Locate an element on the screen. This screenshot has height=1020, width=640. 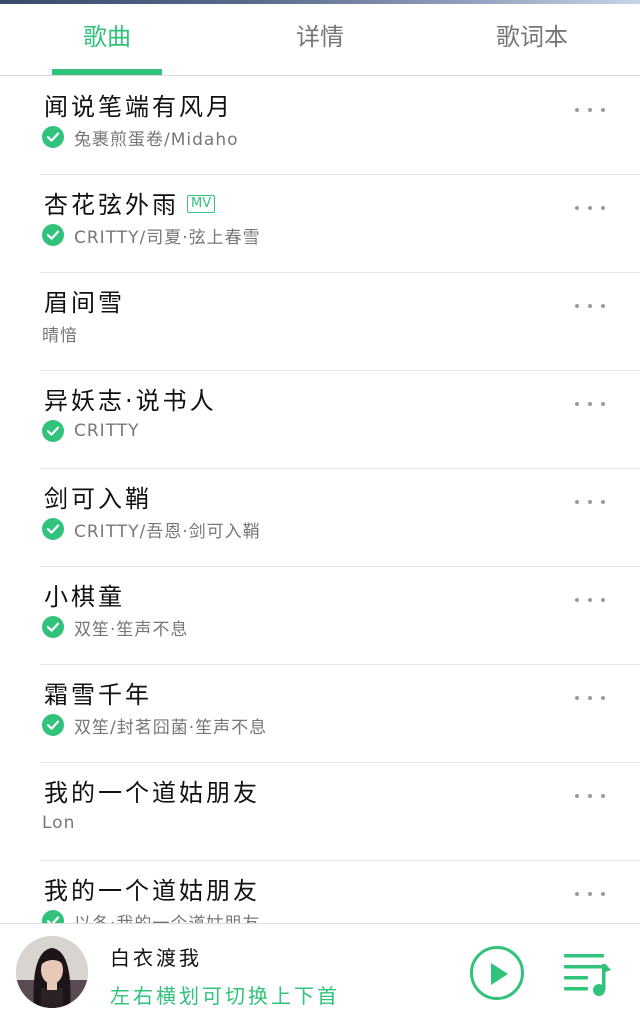
playlist-icon is located at coordinates (587, 975).